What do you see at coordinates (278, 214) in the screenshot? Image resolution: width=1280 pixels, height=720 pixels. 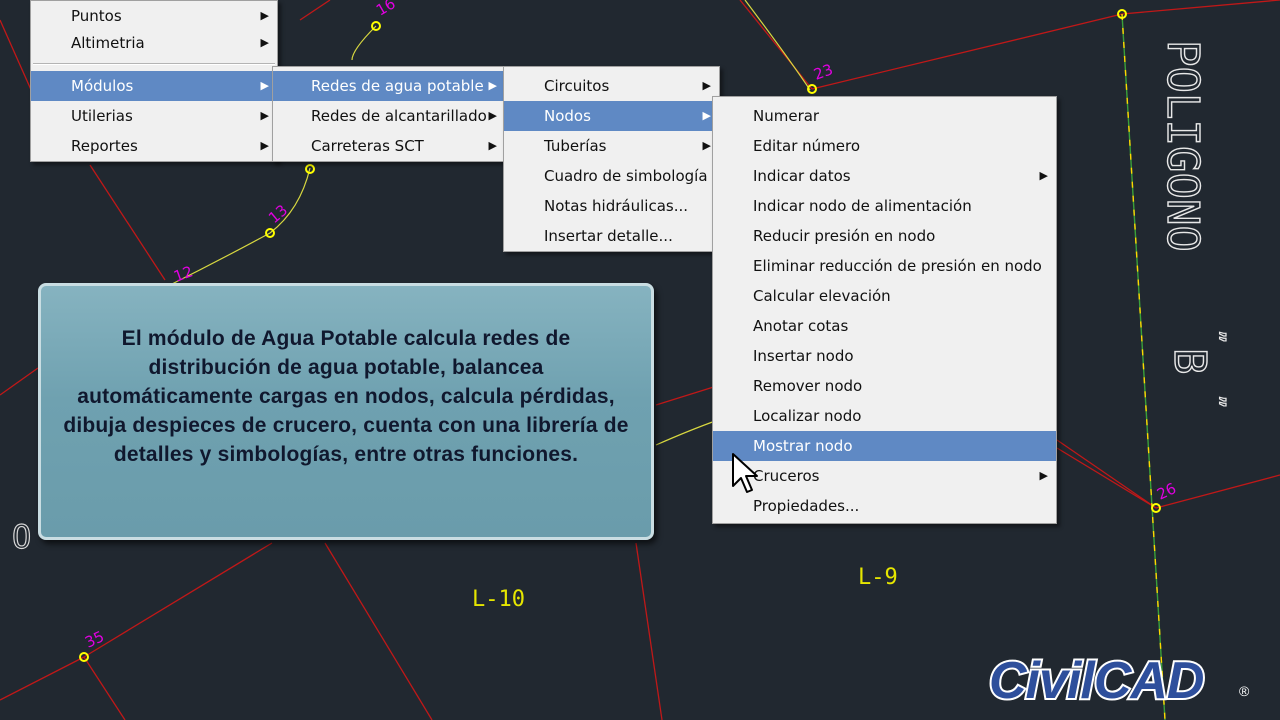 I see `node-label-13: 13` at bounding box center [278, 214].